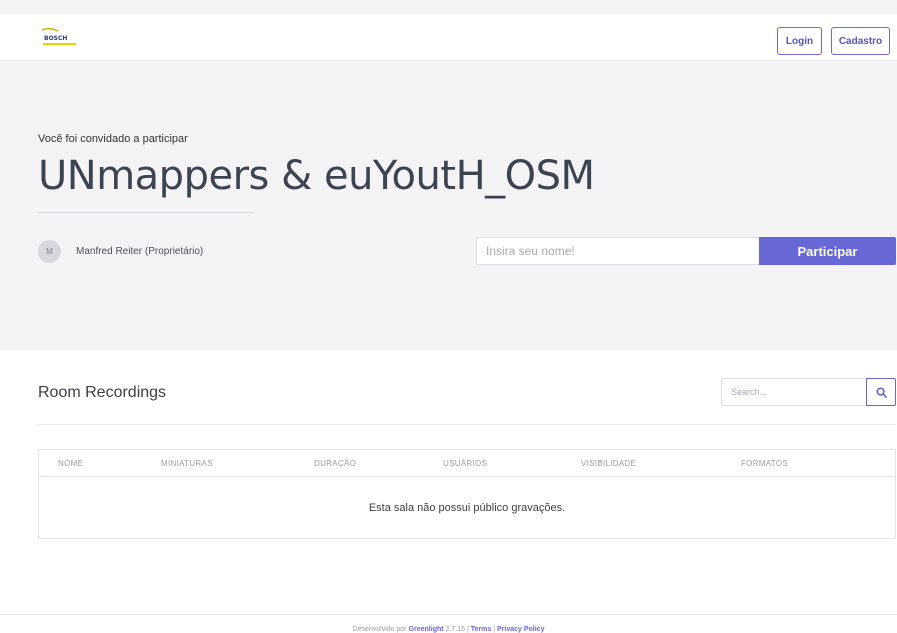  I want to click on footer-version: 2.7.16, so click(455, 629).